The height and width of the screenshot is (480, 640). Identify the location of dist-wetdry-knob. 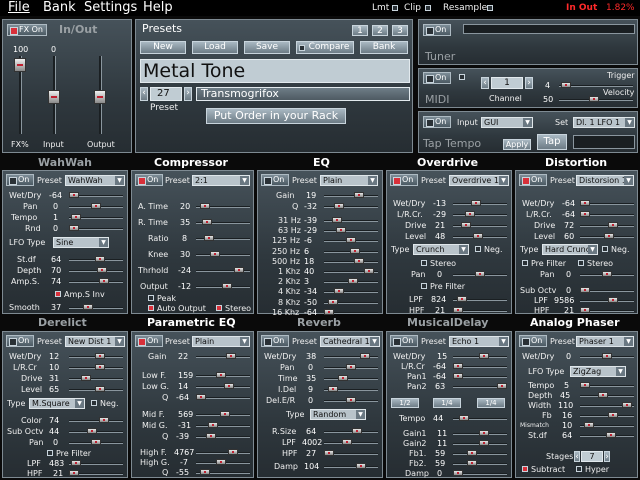
(585, 203).